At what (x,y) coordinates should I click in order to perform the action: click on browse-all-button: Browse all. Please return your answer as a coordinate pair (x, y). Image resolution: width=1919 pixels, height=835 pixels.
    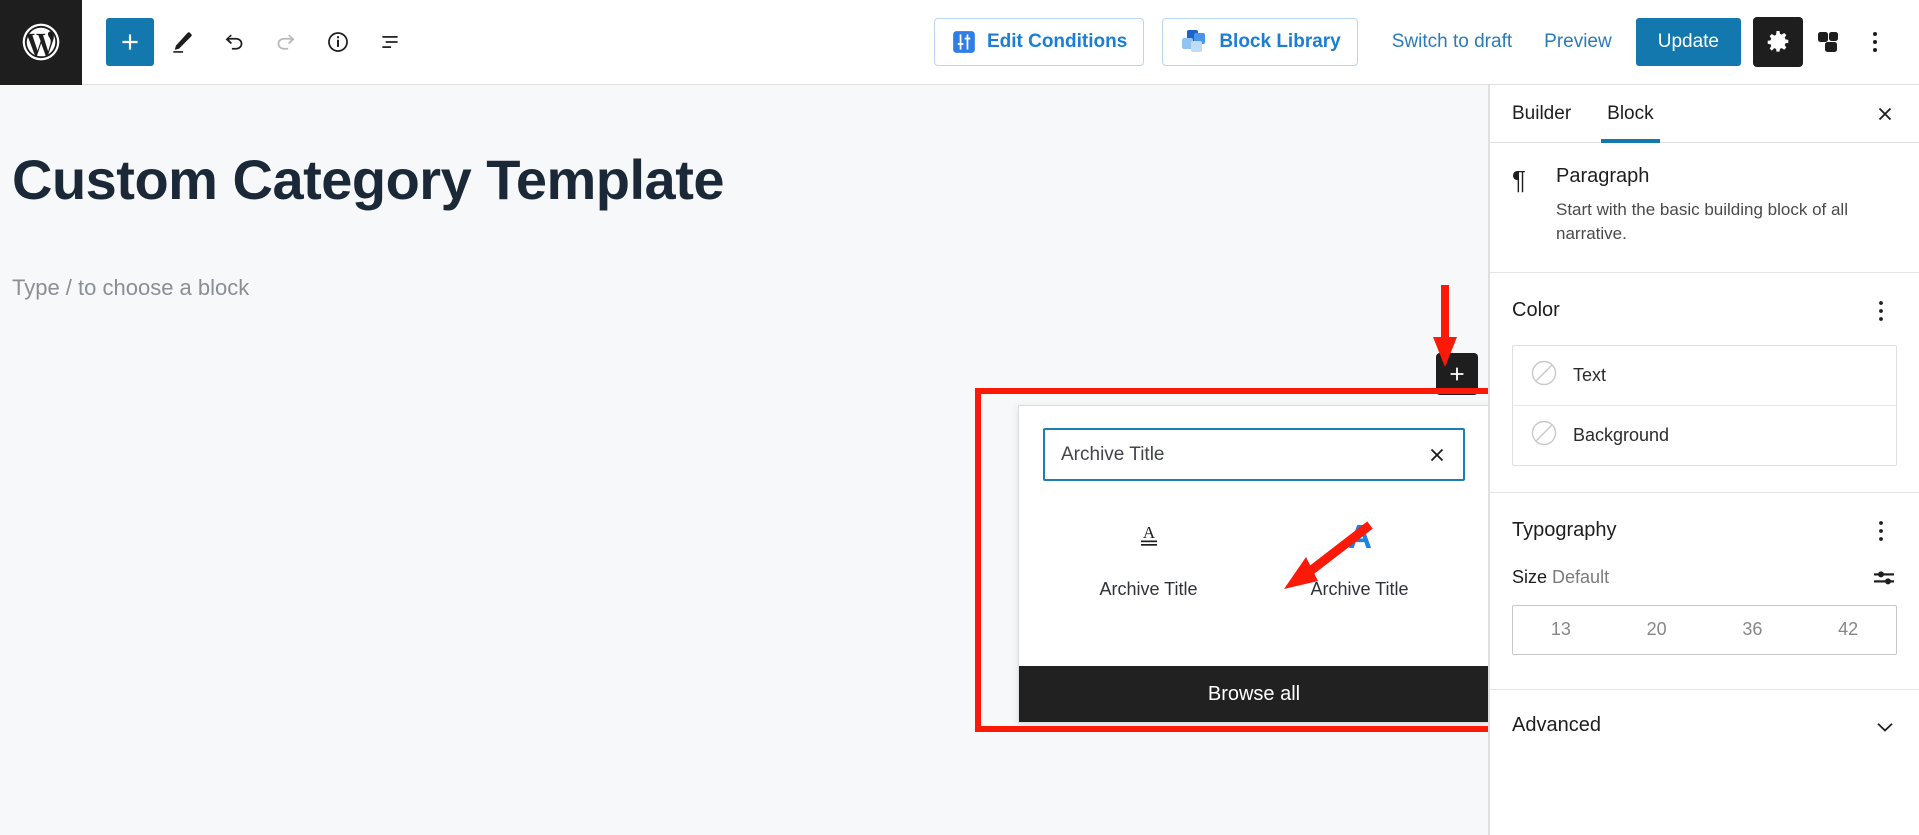
    Looking at the image, I should click on (1253, 694).